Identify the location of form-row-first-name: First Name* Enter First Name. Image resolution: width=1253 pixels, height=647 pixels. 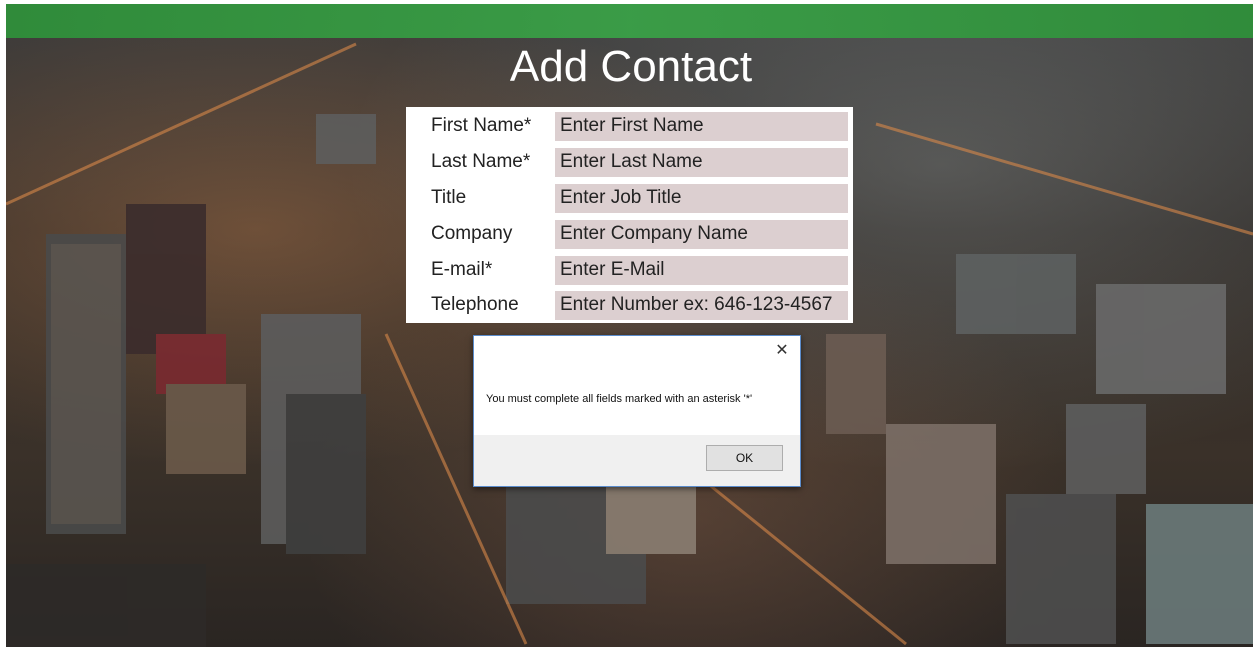
(629, 128).